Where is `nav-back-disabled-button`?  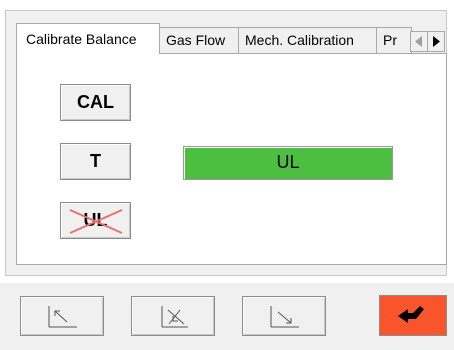
nav-back-disabled-button is located at coordinates (173, 316).